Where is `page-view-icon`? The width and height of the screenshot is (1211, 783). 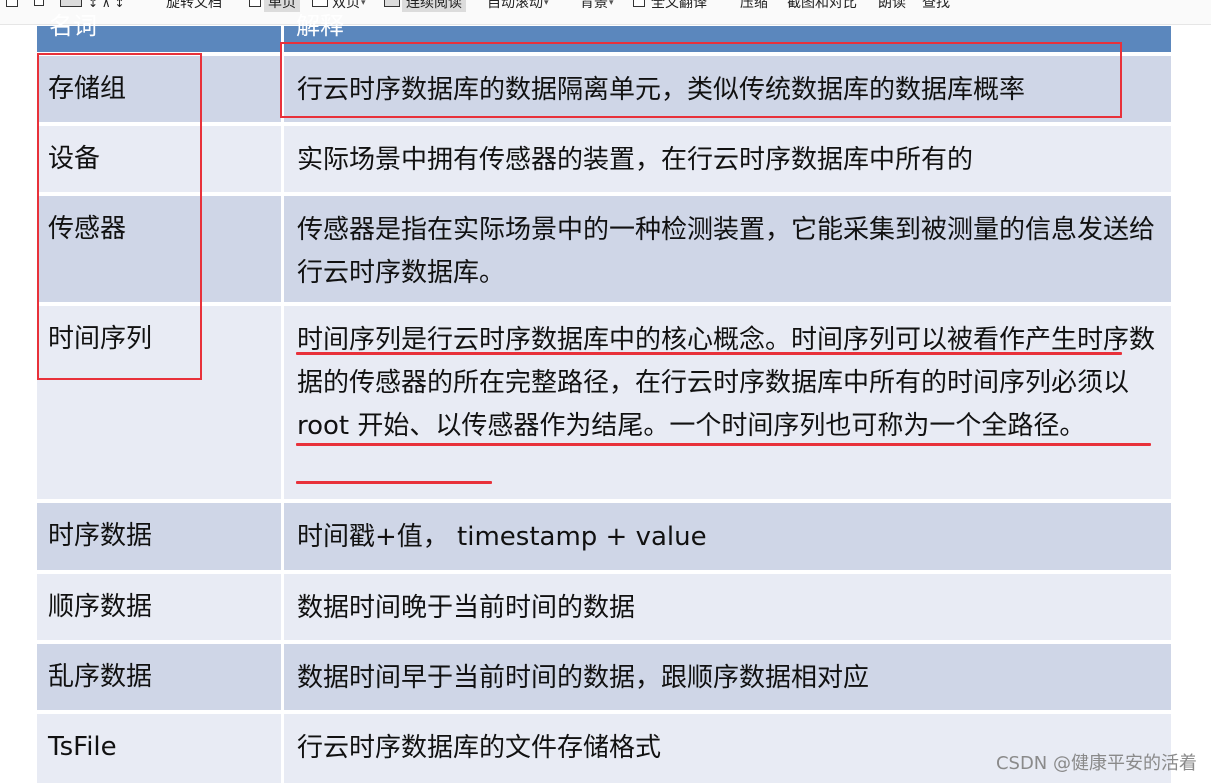
page-view-icon is located at coordinates (12, 3).